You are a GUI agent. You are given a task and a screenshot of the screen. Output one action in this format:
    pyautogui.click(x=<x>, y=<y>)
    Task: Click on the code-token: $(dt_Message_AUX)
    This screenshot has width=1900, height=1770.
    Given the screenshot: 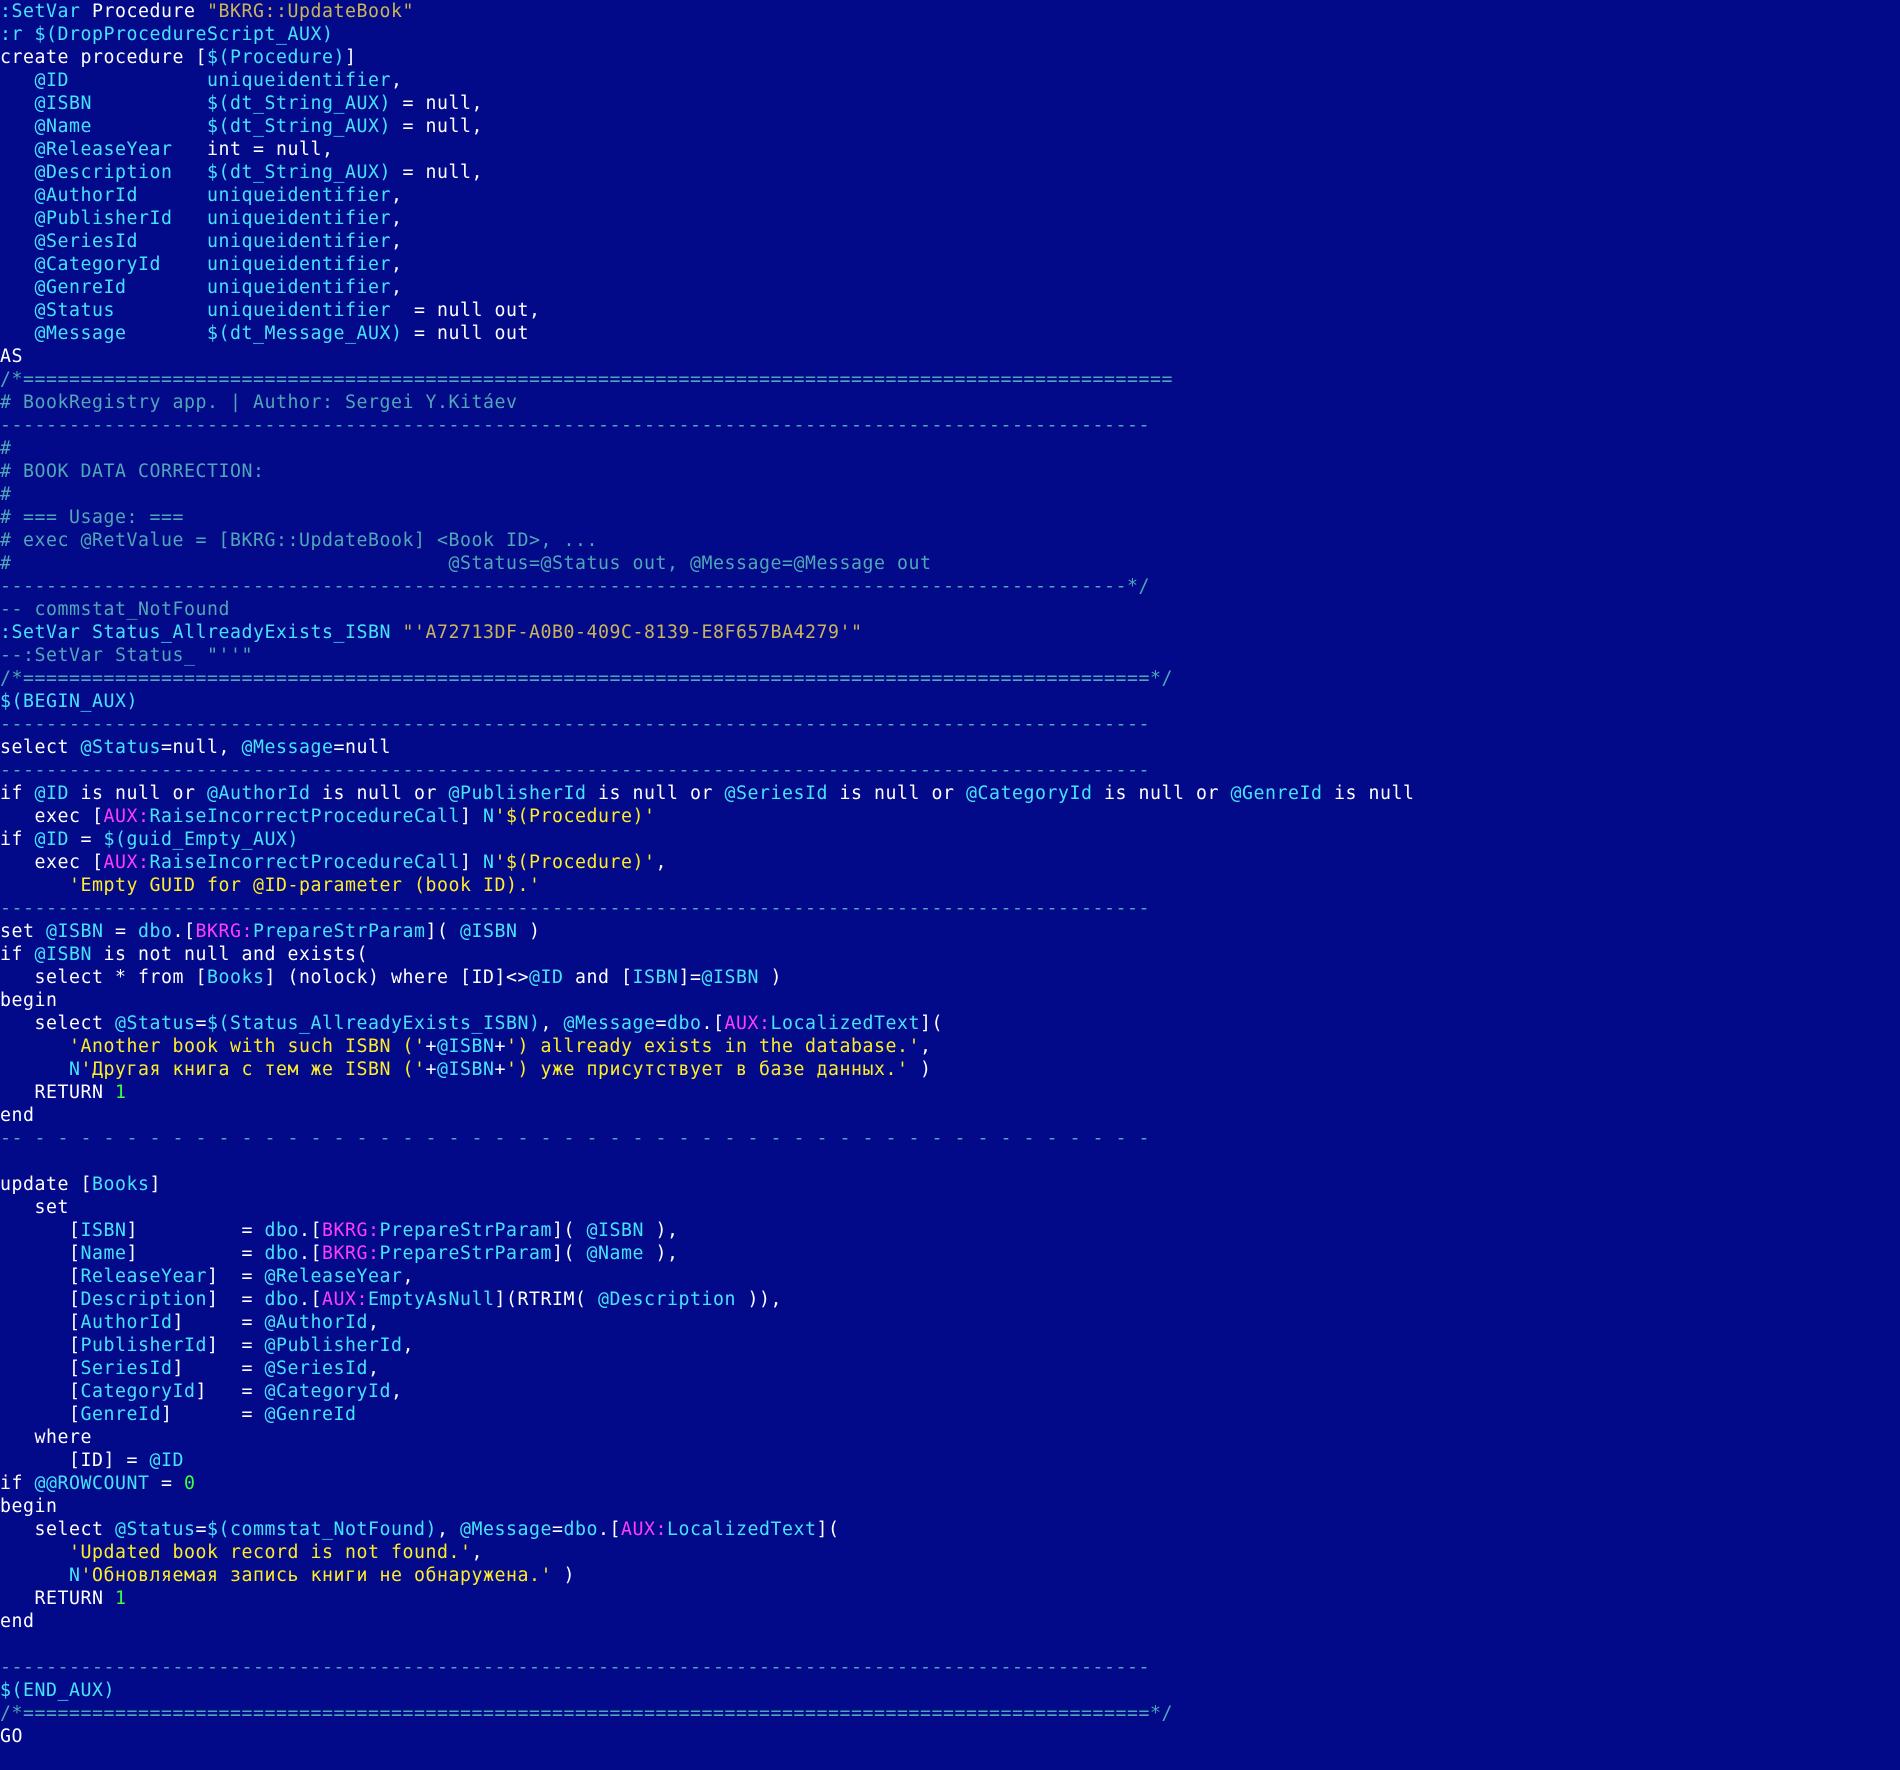 What is the action you would take?
    pyautogui.click(x=305, y=333)
    